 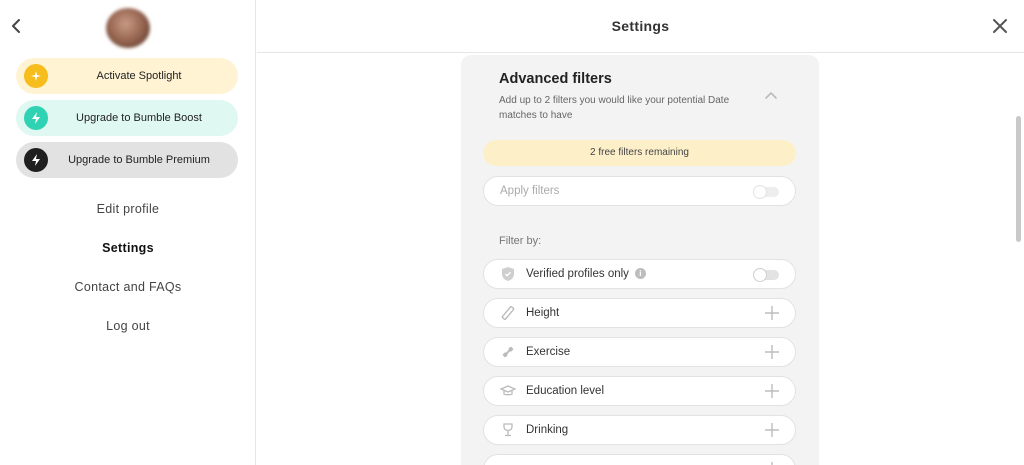 I want to click on shield-icon, so click(x=508, y=274).